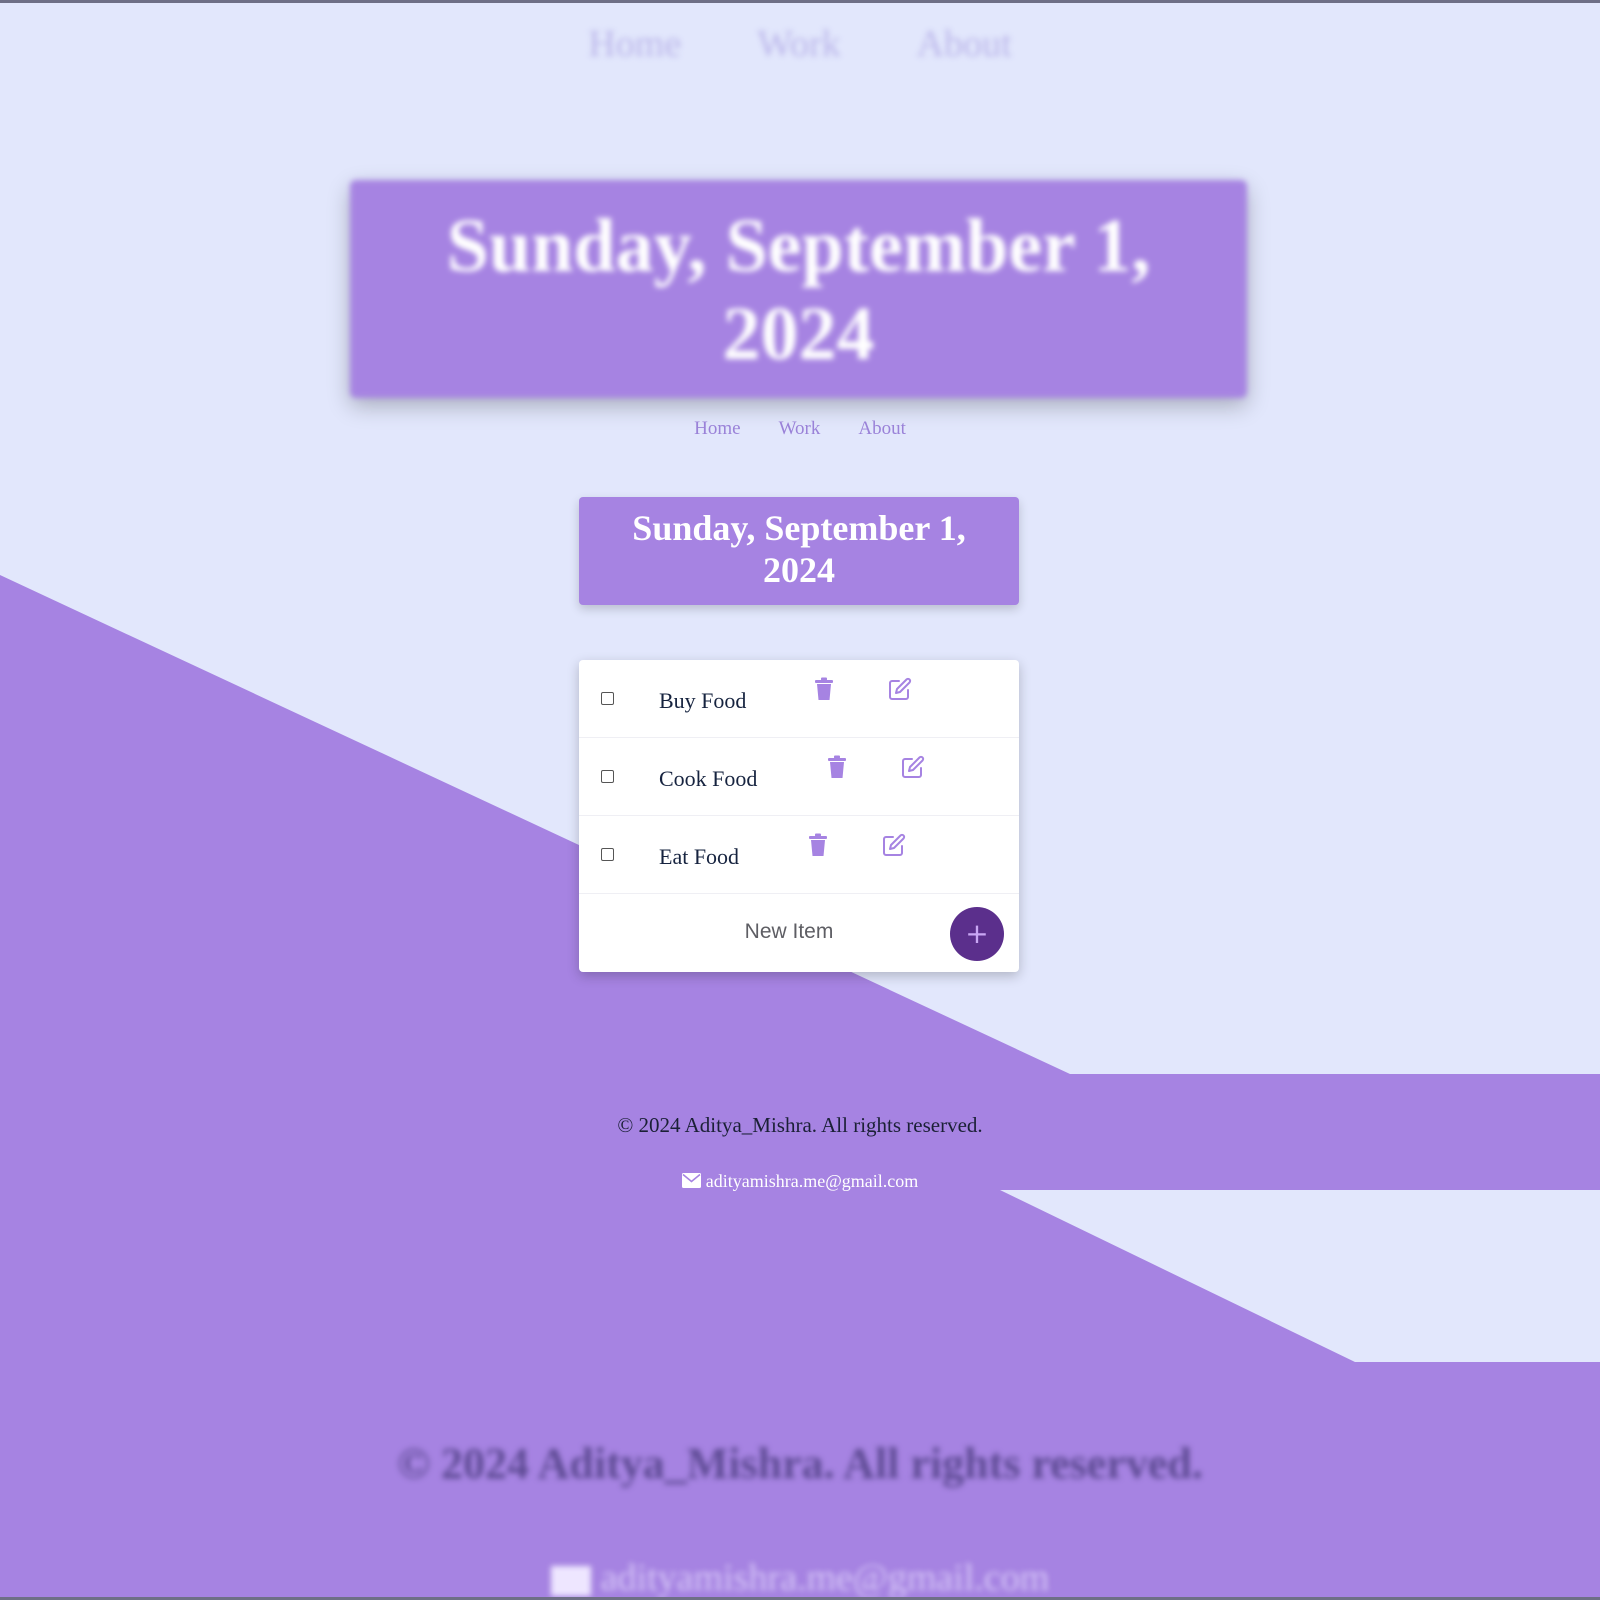 Image resolution: width=1600 pixels, height=1600 pixels. I want to click on item-label: Eat Food, so click(699, 856).